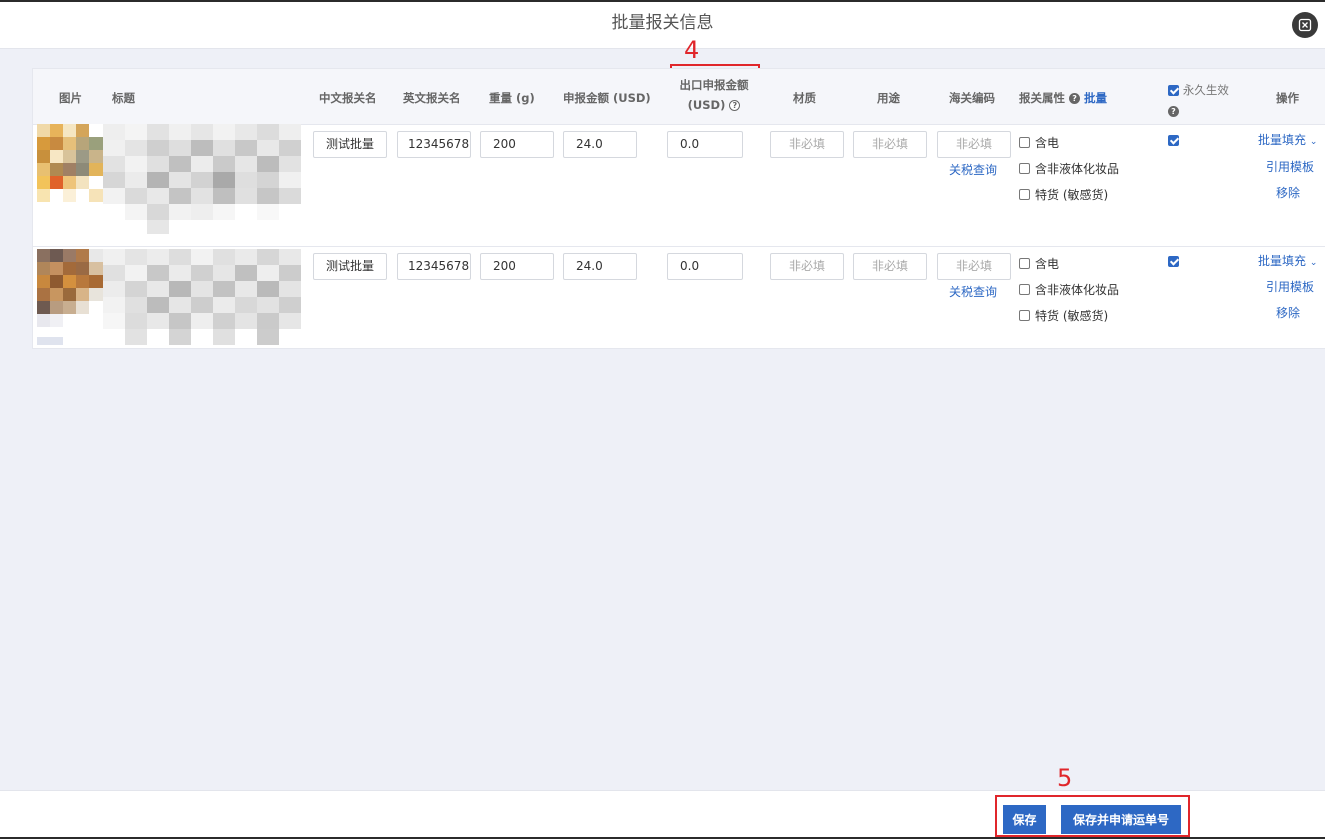 The width and height of the screenshot is (1325, 839). What do you see at coordinates (1042, 98) in the screenshot?
I see `header-attributes-label: 报关属性` at bounding box center [1042, 98].